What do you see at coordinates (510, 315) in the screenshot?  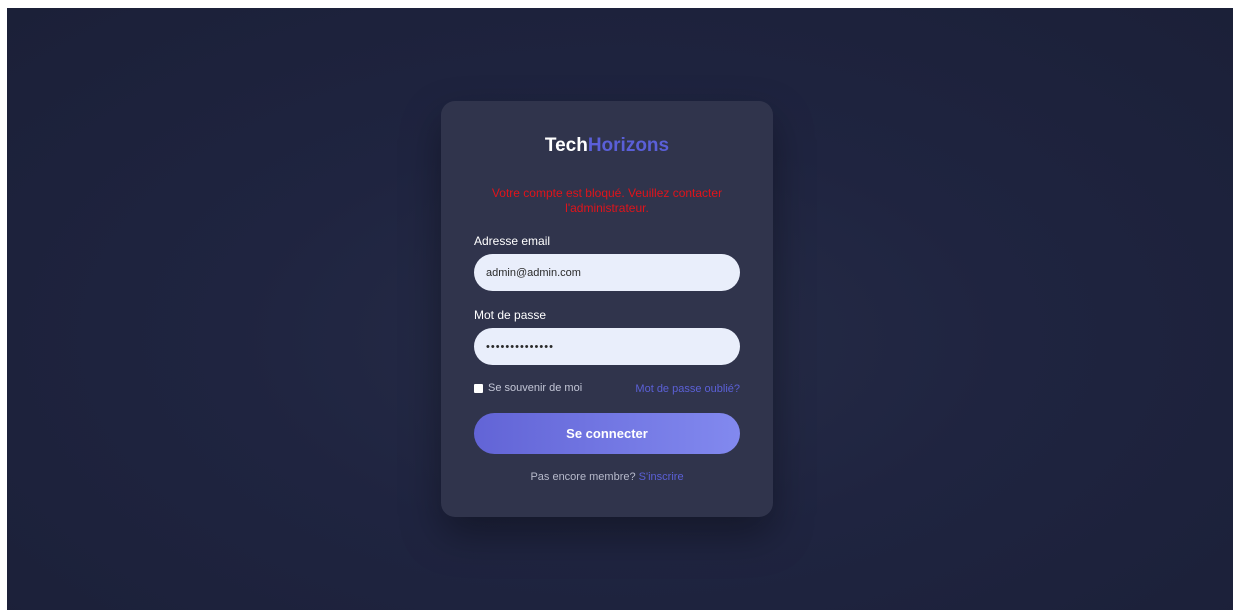 I see `password-label: Mot de passe` at bounding box center [510, 315].